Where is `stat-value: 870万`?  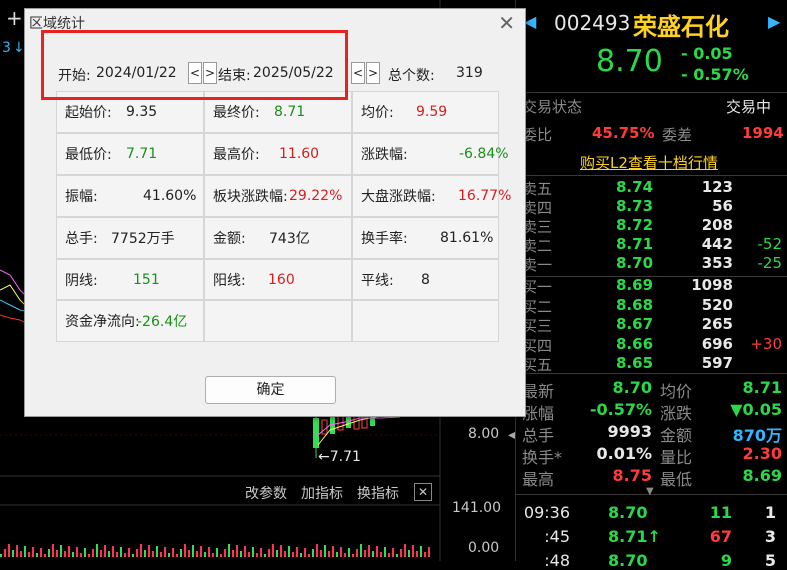
stat-value: 870万 is located at coordinates (757, 435).